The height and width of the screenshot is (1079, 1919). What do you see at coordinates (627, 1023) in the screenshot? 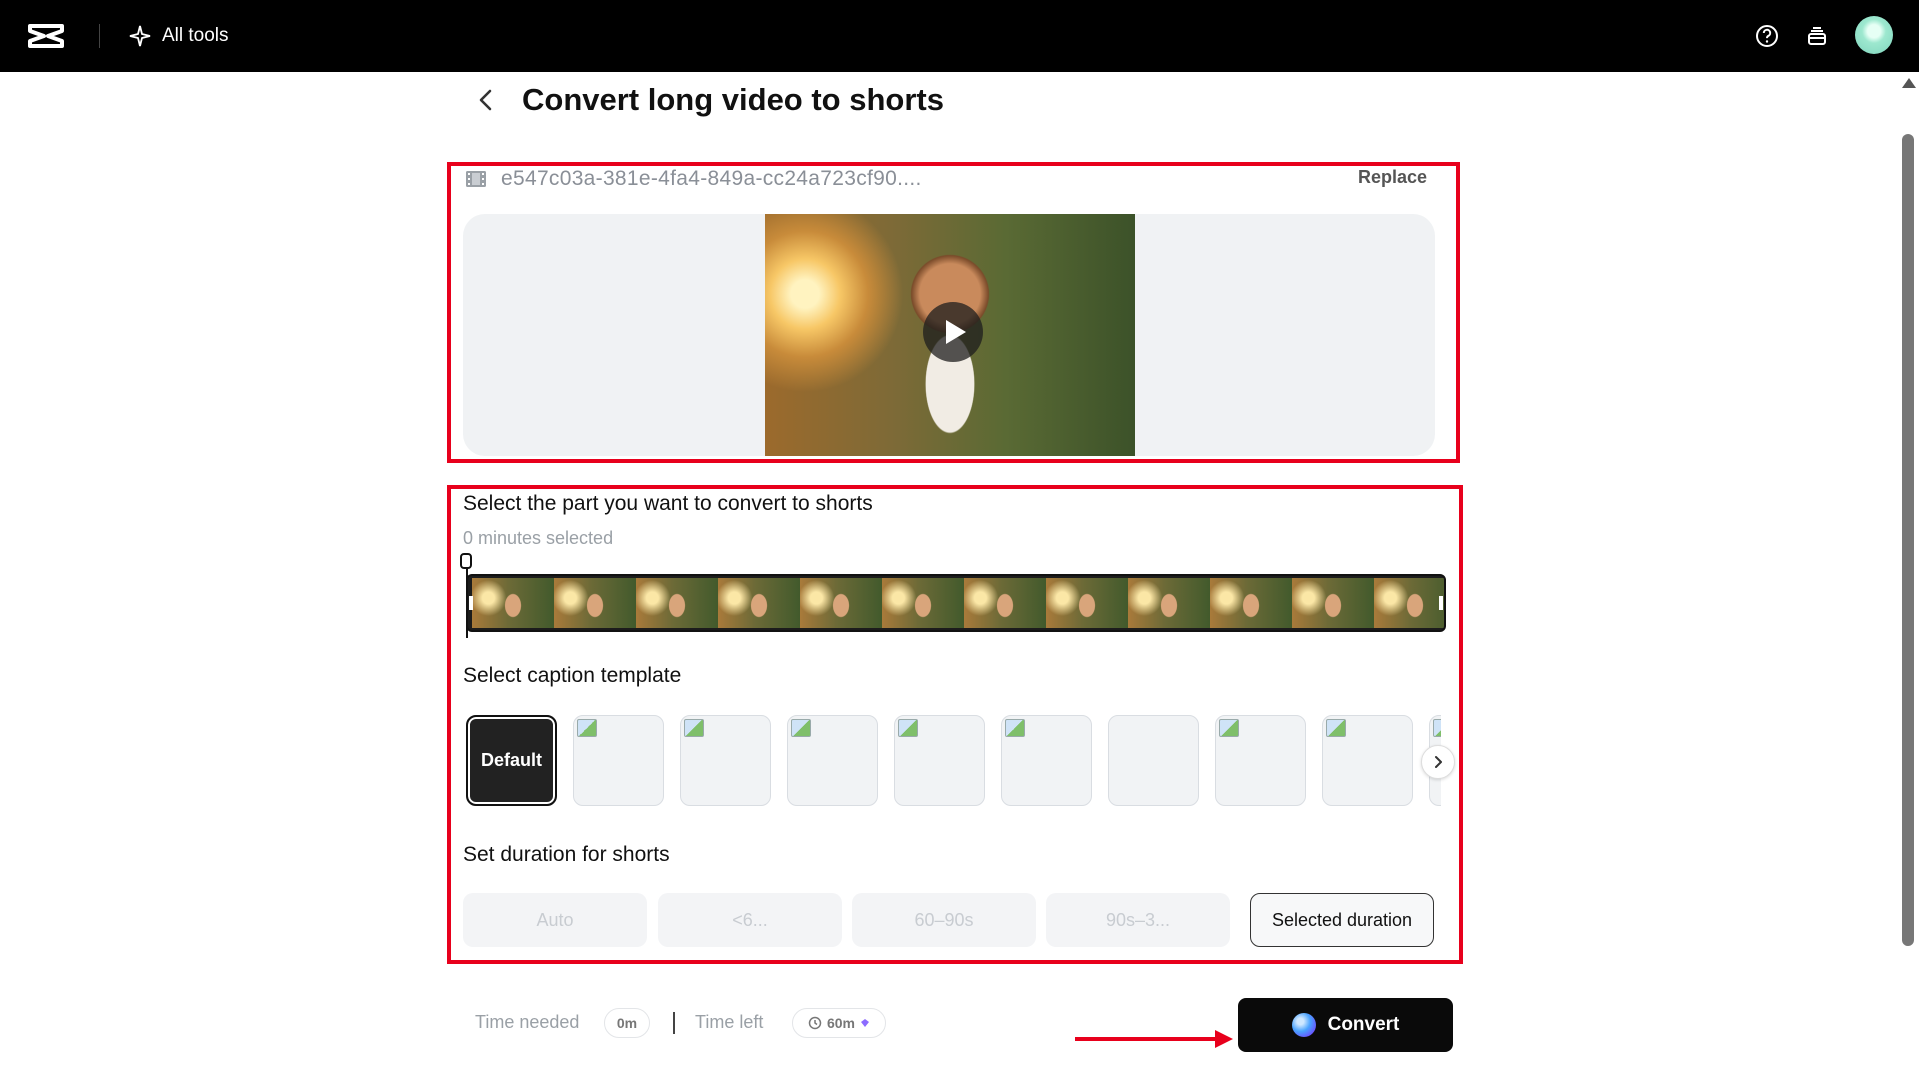
I see `time-needed-value: 0m` at bounding box center [627, 1023].